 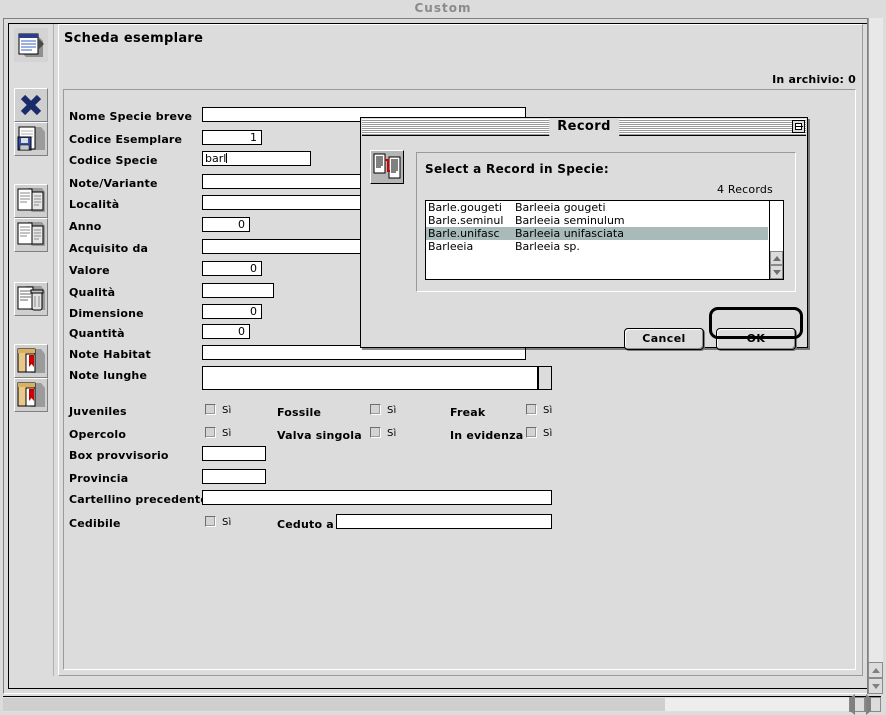 What do you see at coordinates (597, 246) in the screenshot?
I see `list-item: Barleeia Barleeia sp.` at bounding box center [597, 246].